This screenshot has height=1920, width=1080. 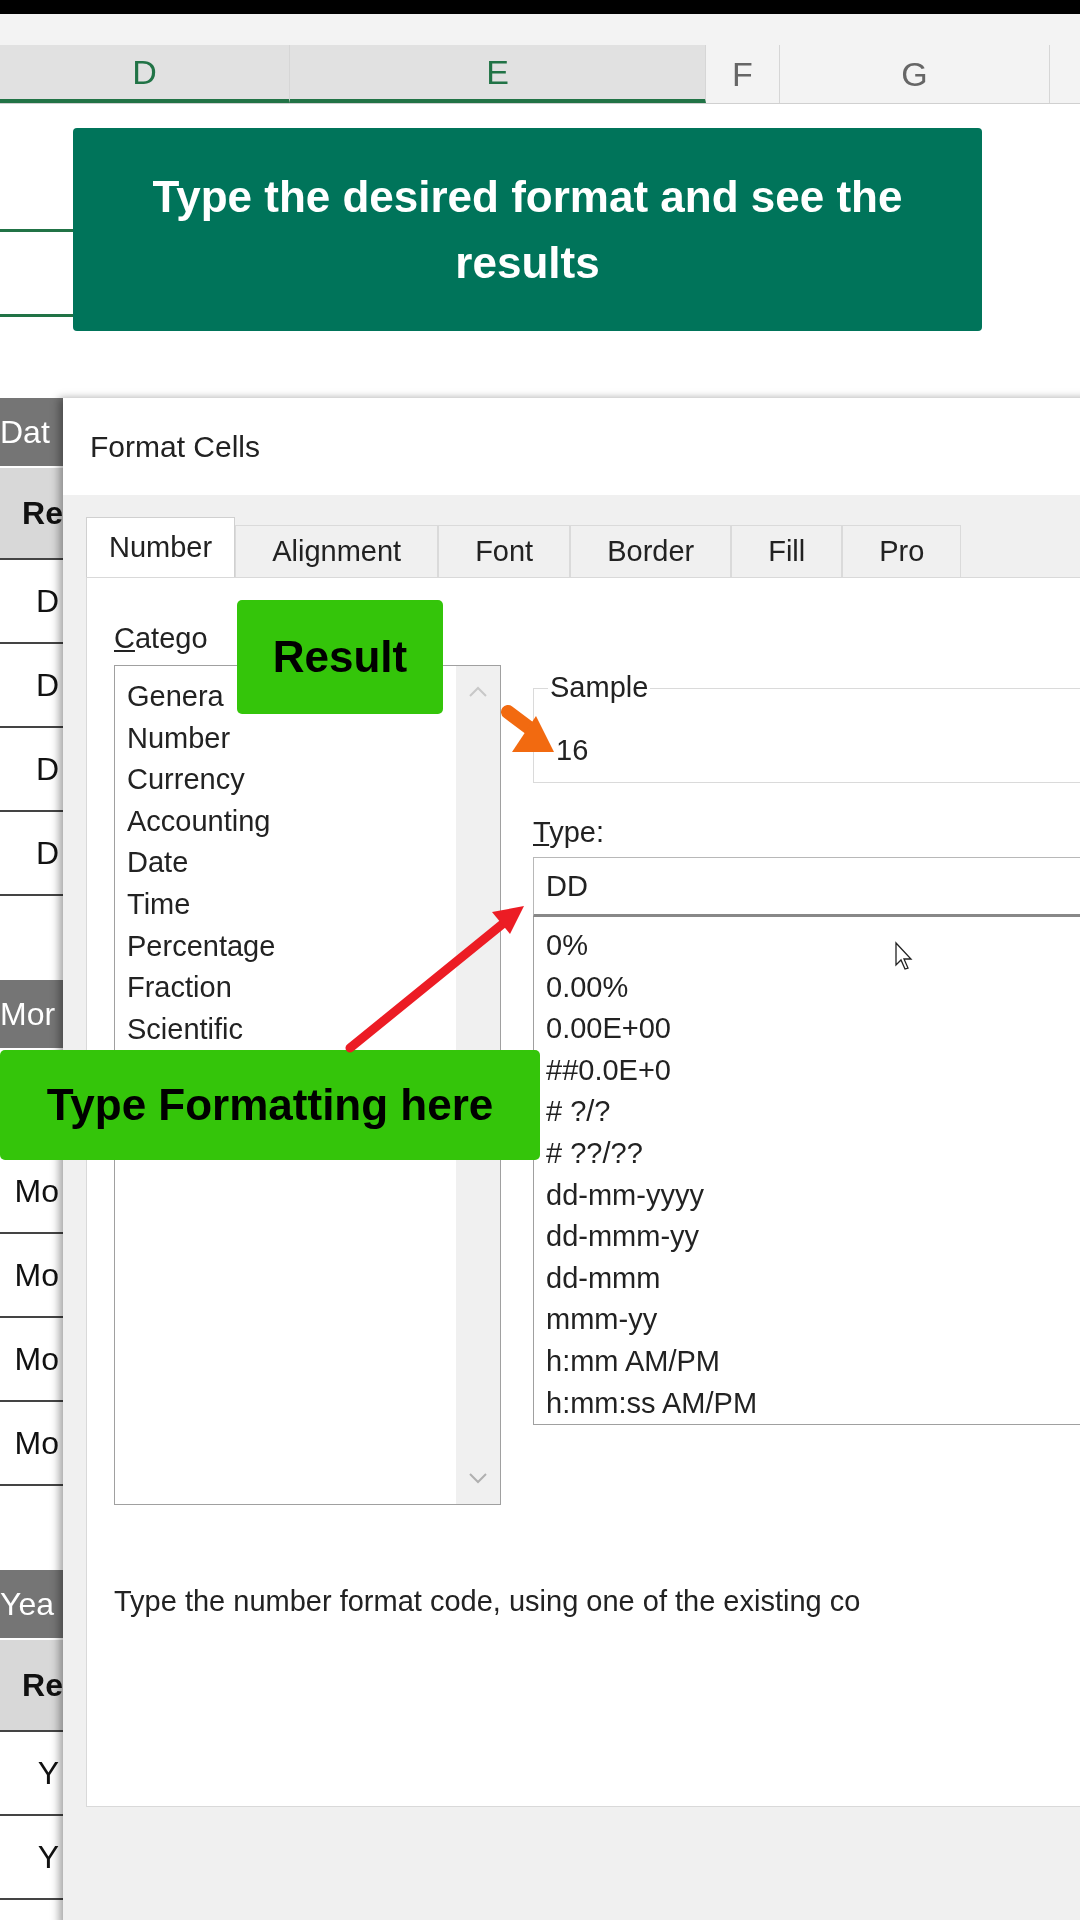 I want to click on list-item: 0.00E+00, so click(x=608, y=1029).